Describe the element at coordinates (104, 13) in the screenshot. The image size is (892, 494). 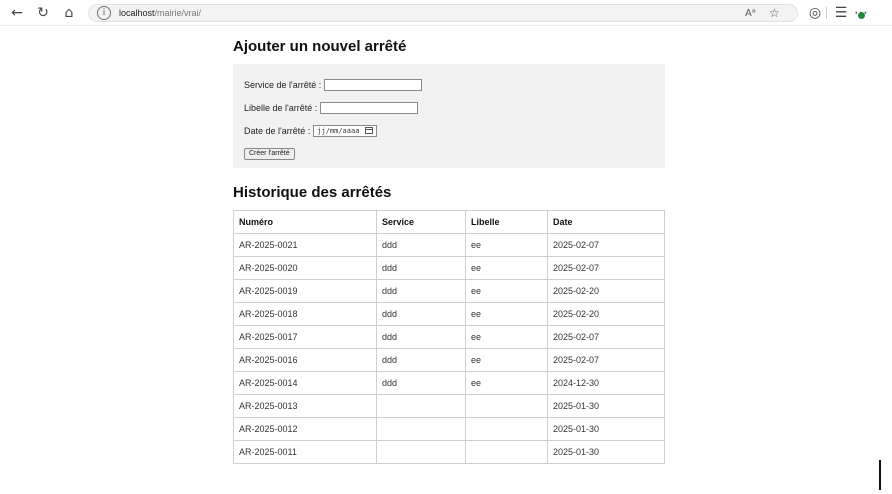
I see `info-icon: i` at that location.